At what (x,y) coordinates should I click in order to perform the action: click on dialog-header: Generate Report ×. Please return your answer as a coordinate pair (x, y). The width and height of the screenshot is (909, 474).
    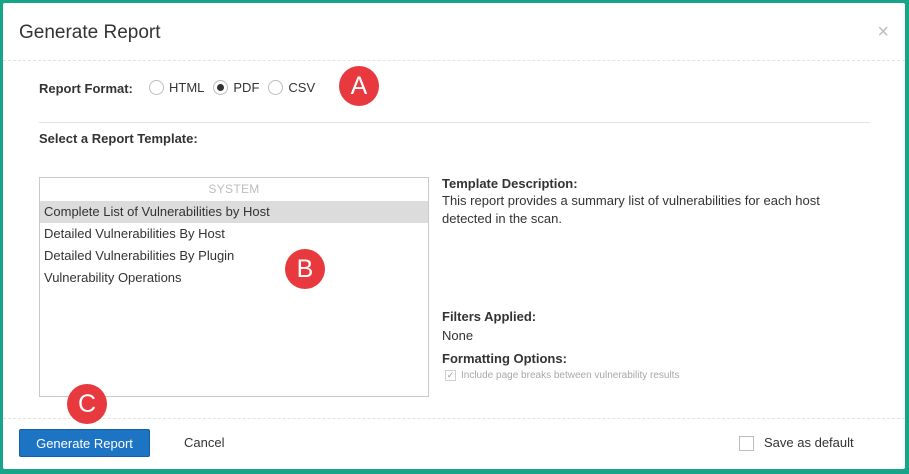
    Looking at the image, I should click on (454, 32).